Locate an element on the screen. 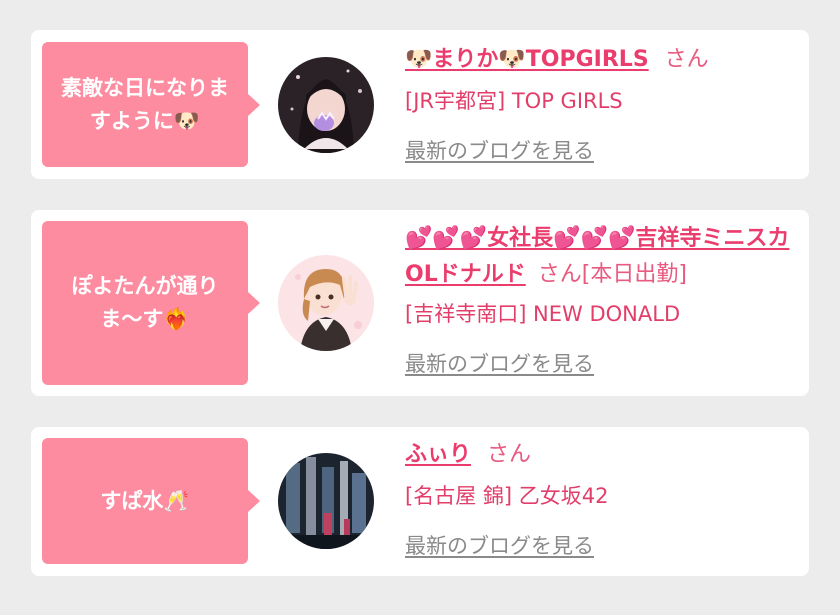 This screenshot has width=840, height=615. name-line: 🐶まりか🐶TOPGIRLS さん is located at coordinates (605, 60).